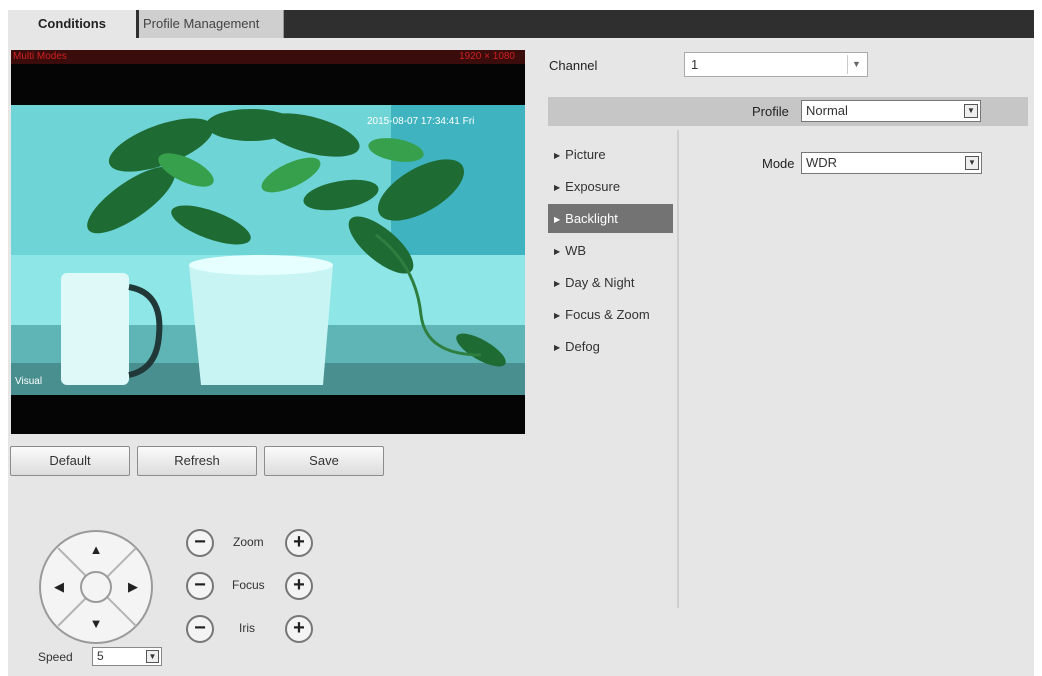 The width and height of the screenshot is (1042, 676). I want to click on tab-bar: Conditions Profile Management, so click(521, 24).